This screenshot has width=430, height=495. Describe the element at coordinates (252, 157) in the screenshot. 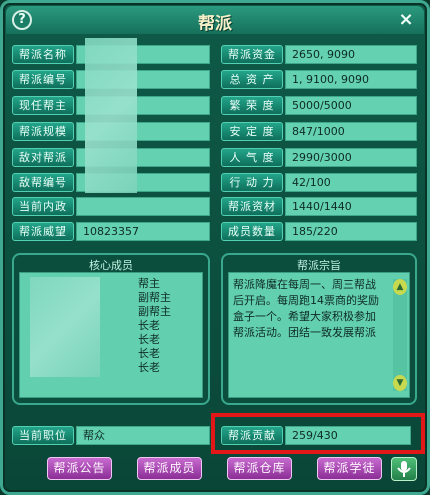

I see `field-label: 人 气 度` at that location.